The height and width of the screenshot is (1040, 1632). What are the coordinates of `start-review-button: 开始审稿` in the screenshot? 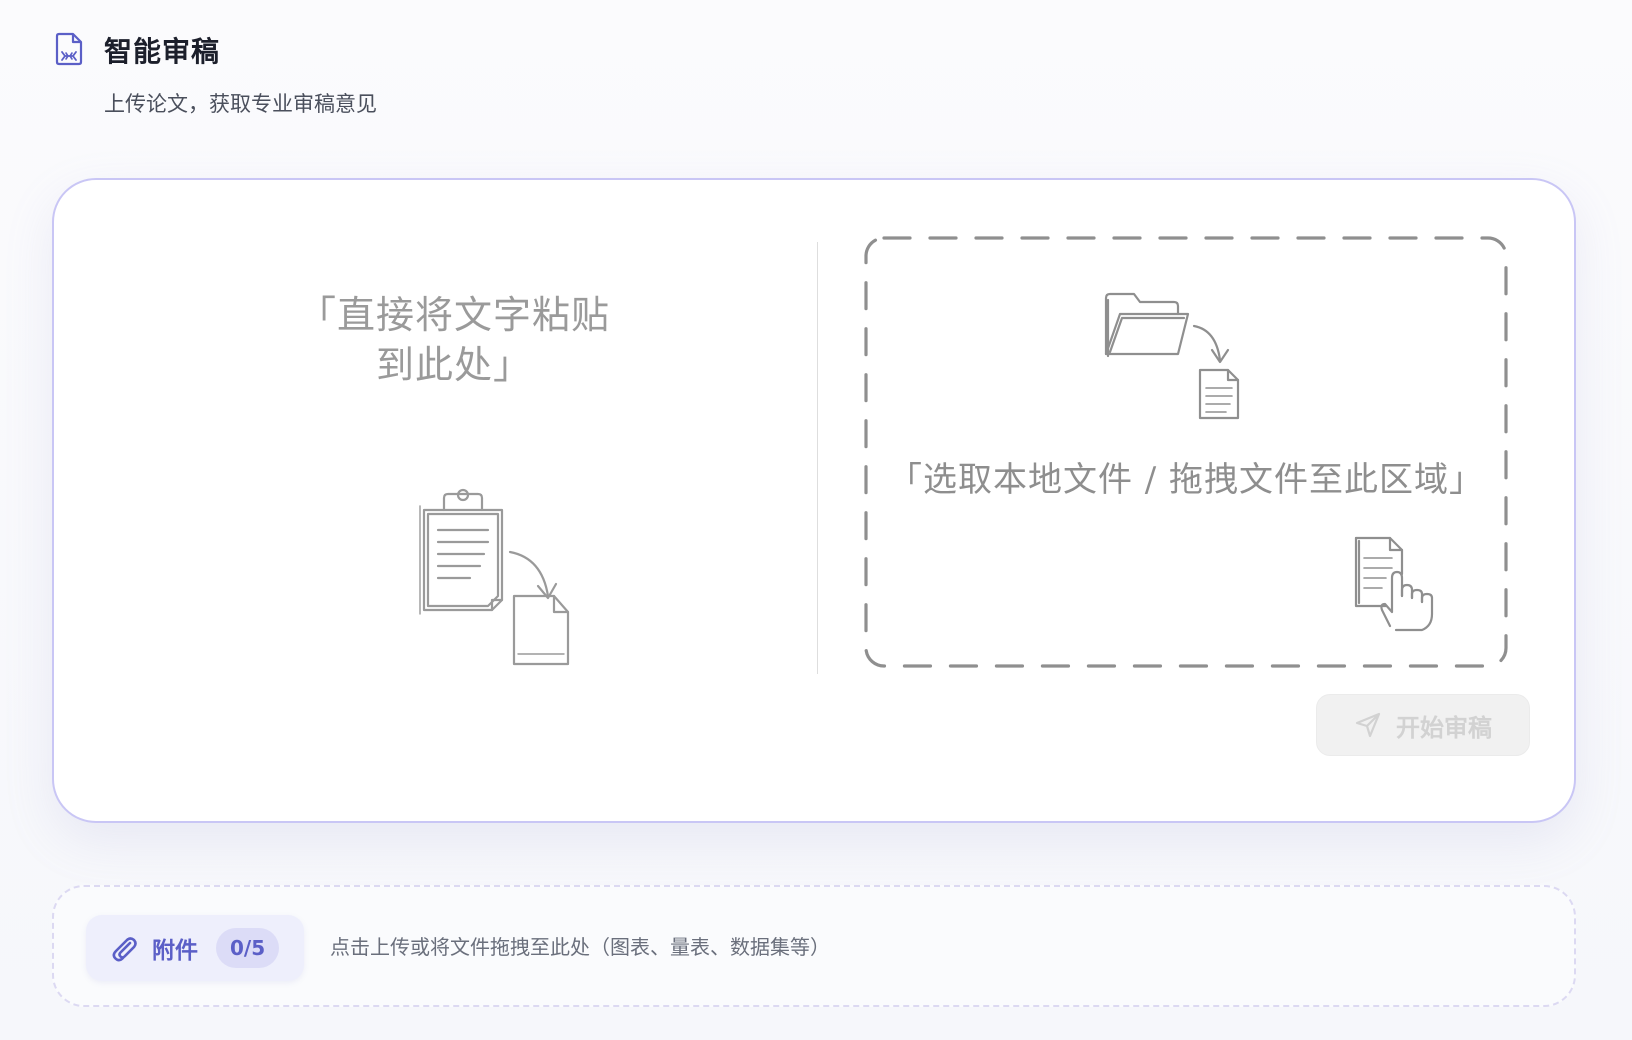 It's located at (1423, 725).